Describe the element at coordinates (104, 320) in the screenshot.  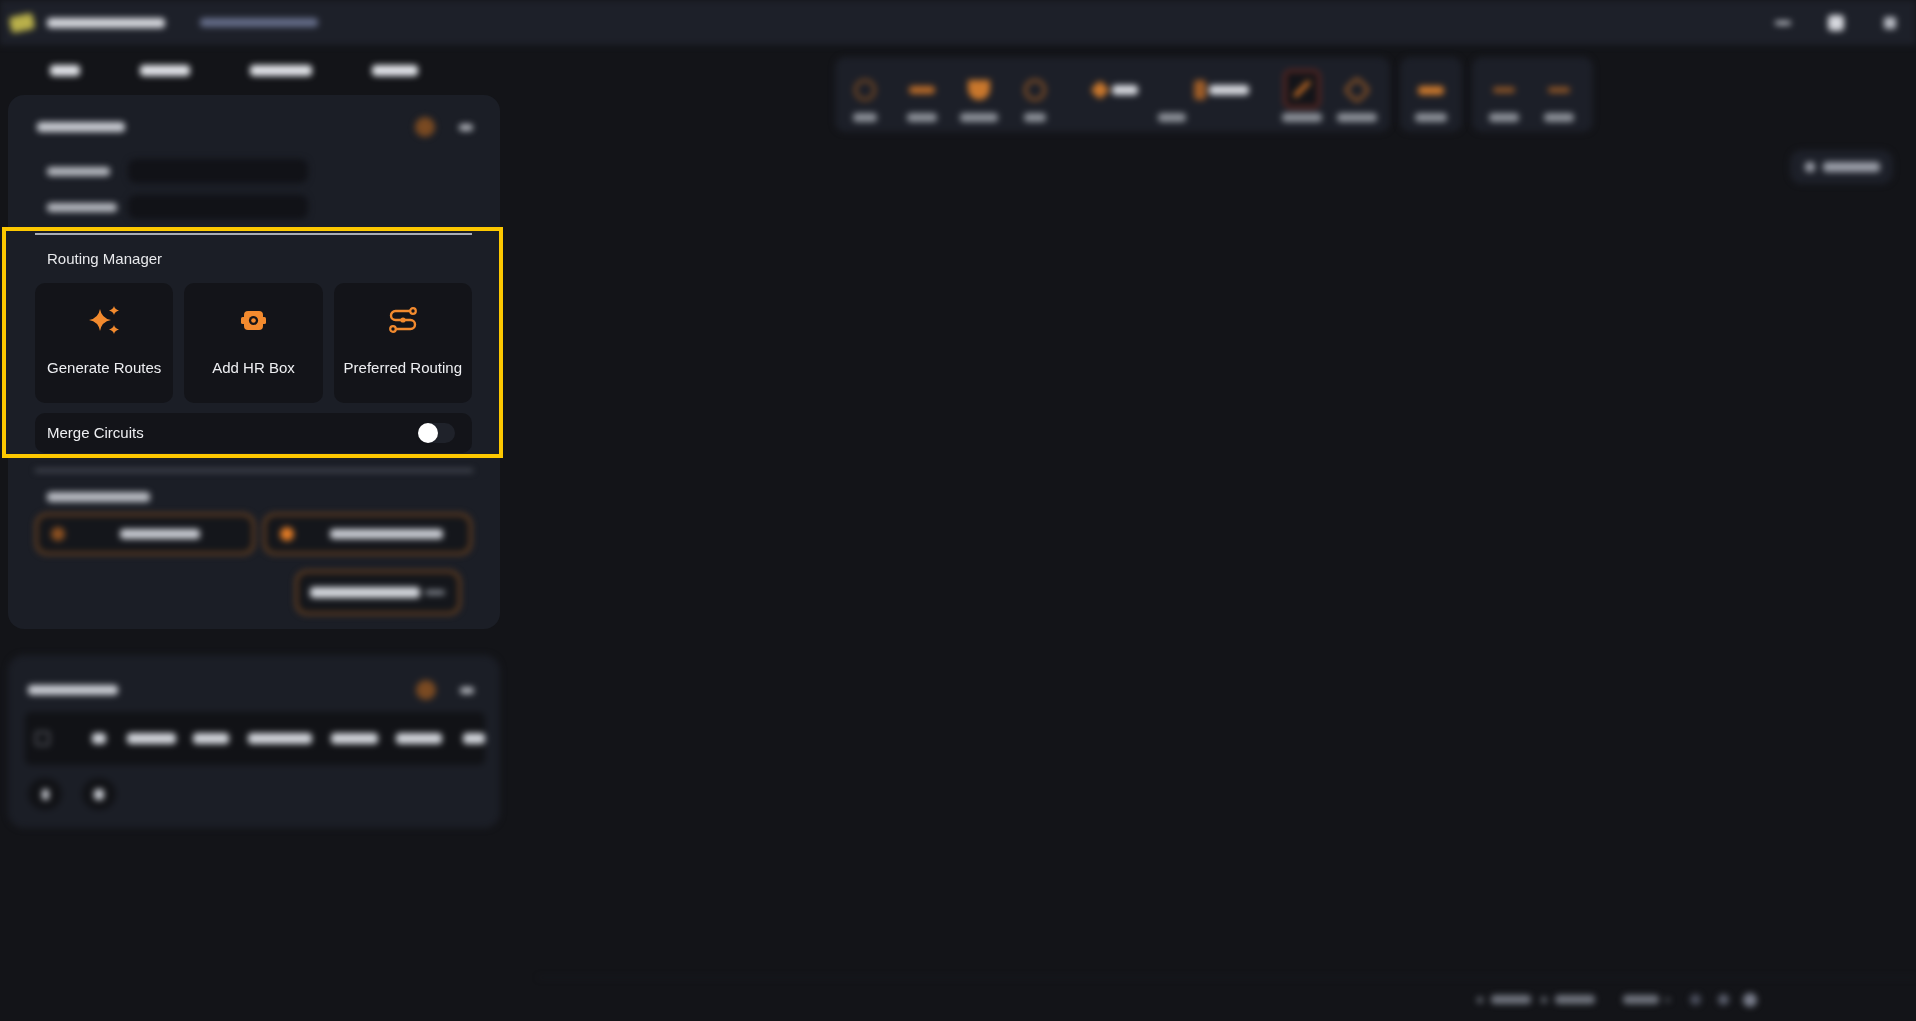
I see `sparkles-icon` at that location.